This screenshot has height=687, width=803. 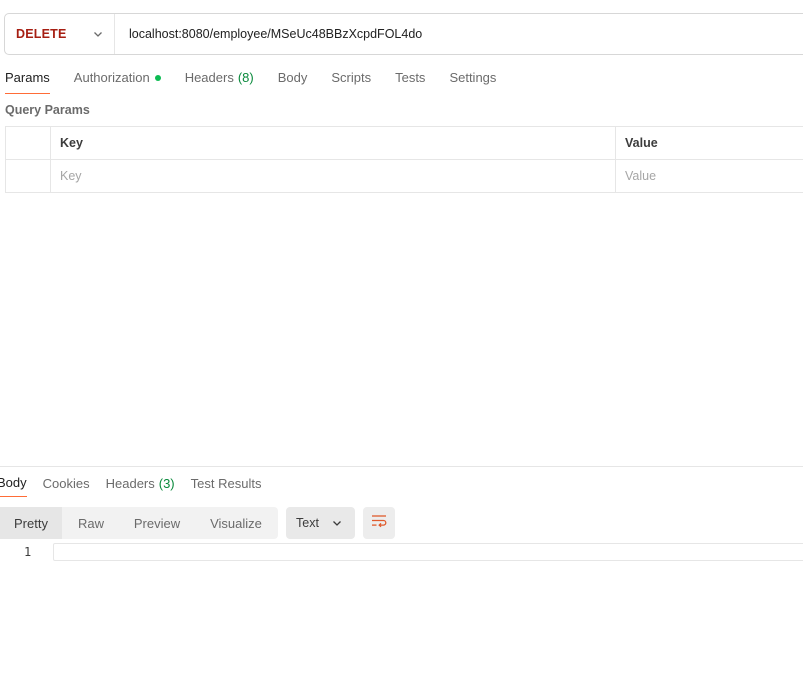 What do you see at coordinates (459, 34) in the screenshot?
I see `url-input` at bounding box center [459, 34].